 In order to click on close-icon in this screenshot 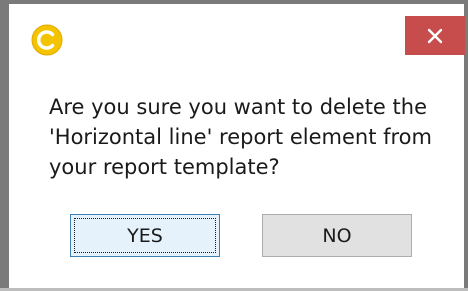, I will do `click(435, 35)`.